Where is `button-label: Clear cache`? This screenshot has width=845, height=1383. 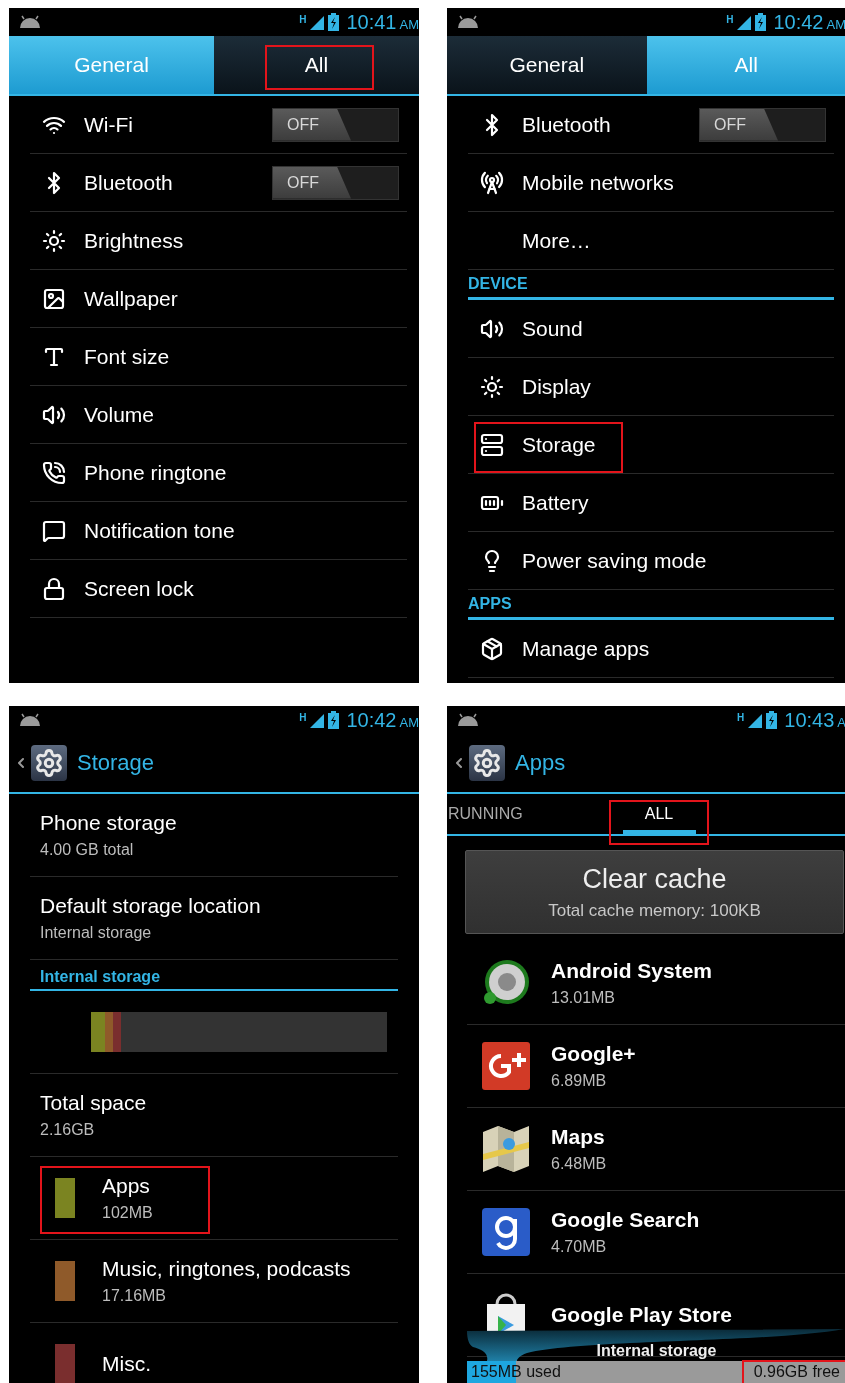
button-label: Clear cache is located at coordinates (654, 879).